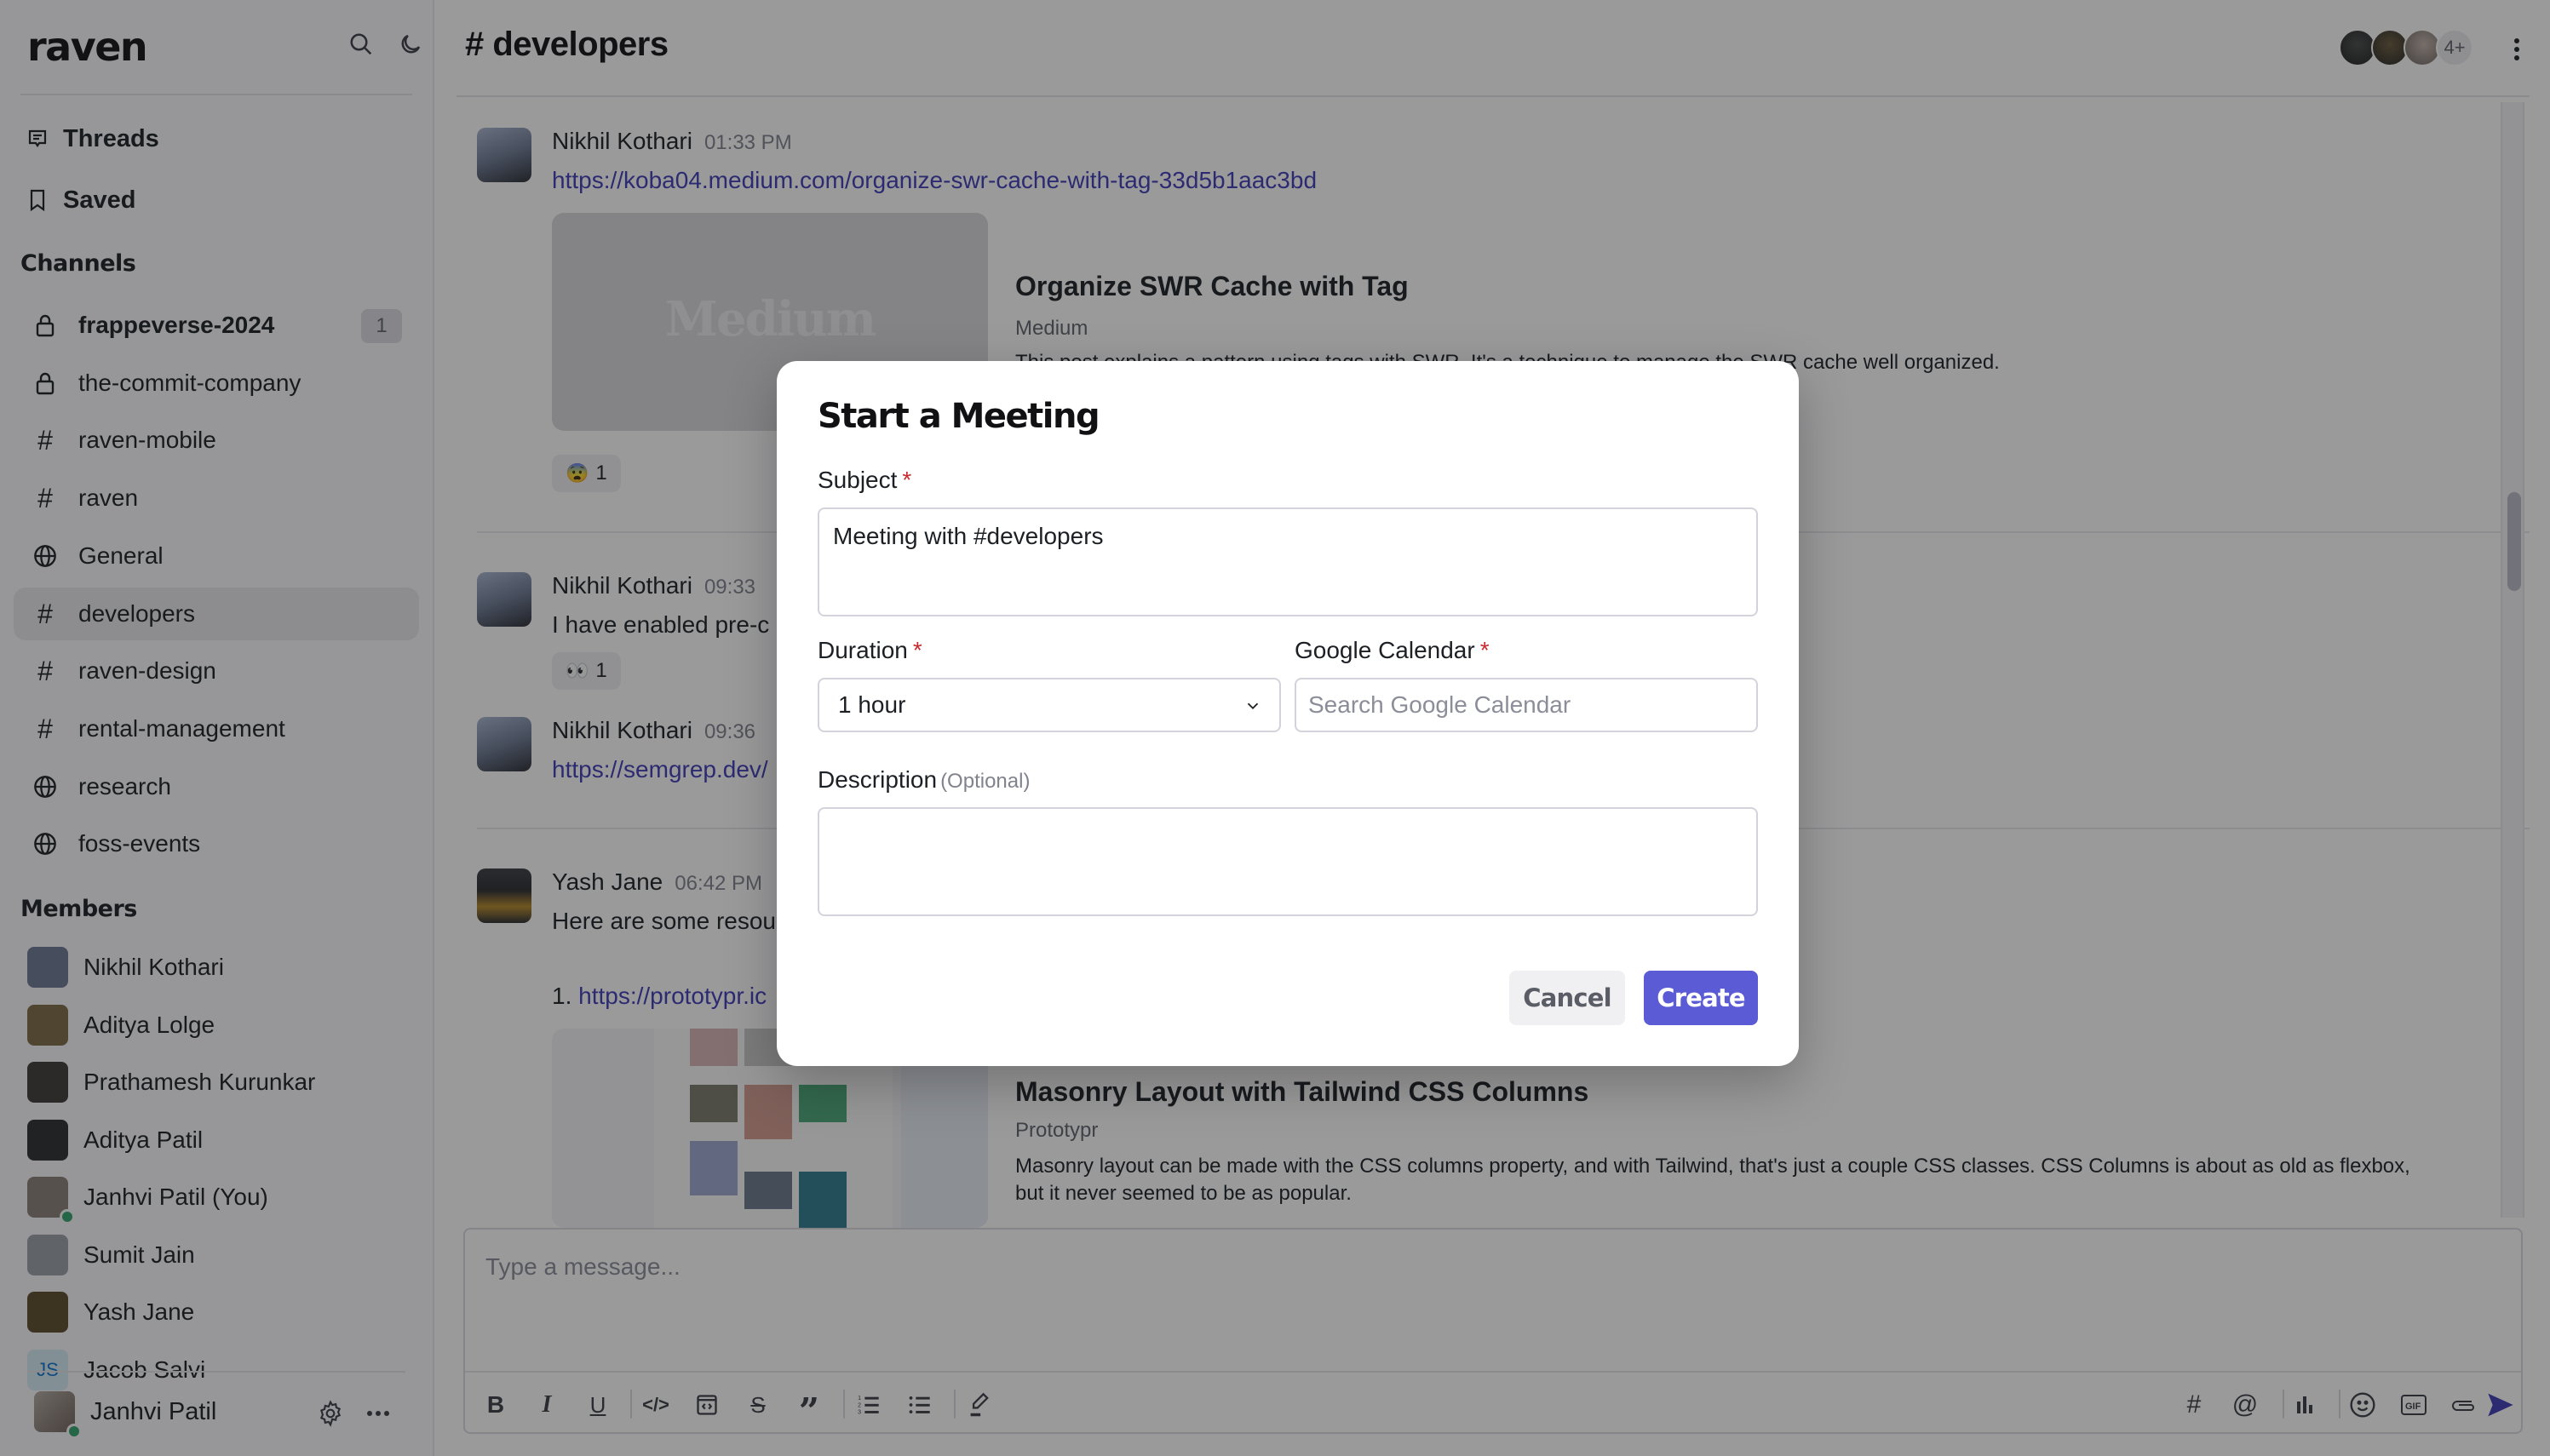 This screenshot has width=2550, height=1456. What do you see at coordinates (1049, 705) in the screenshot?
I see `duration-select: 1 hour` at bounding box center [1049, 705].